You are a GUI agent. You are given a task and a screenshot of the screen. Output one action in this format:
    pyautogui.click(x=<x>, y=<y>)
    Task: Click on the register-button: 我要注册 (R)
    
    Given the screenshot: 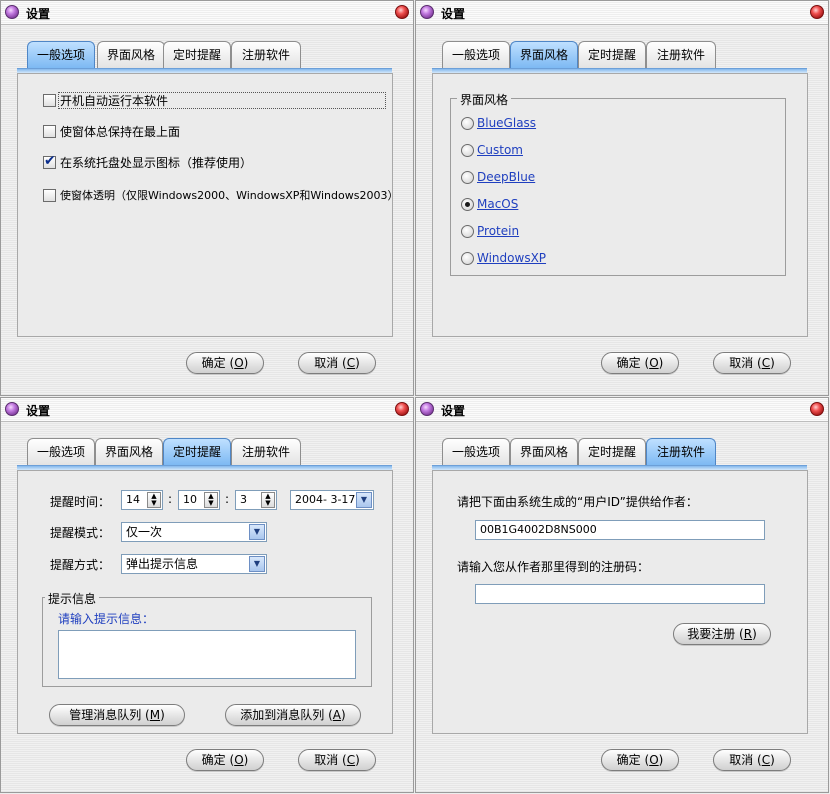 What is the action you would take?
    pyautogui.click(x=722, y=634)
    